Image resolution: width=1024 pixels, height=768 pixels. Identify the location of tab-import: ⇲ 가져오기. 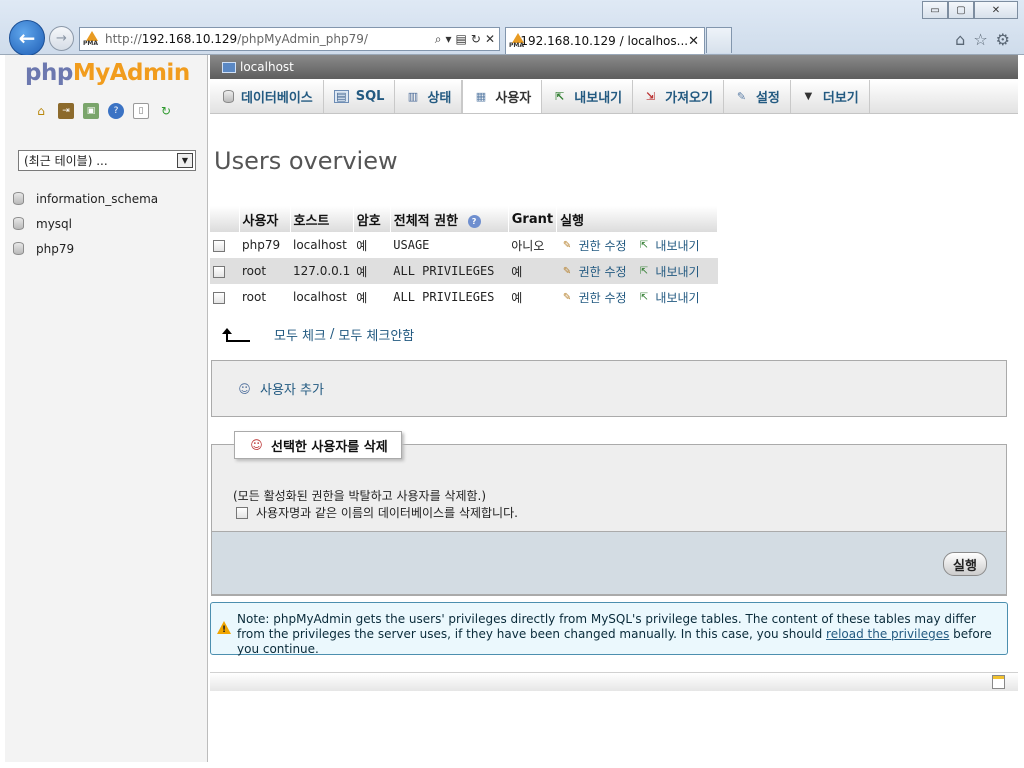
(678, 96).